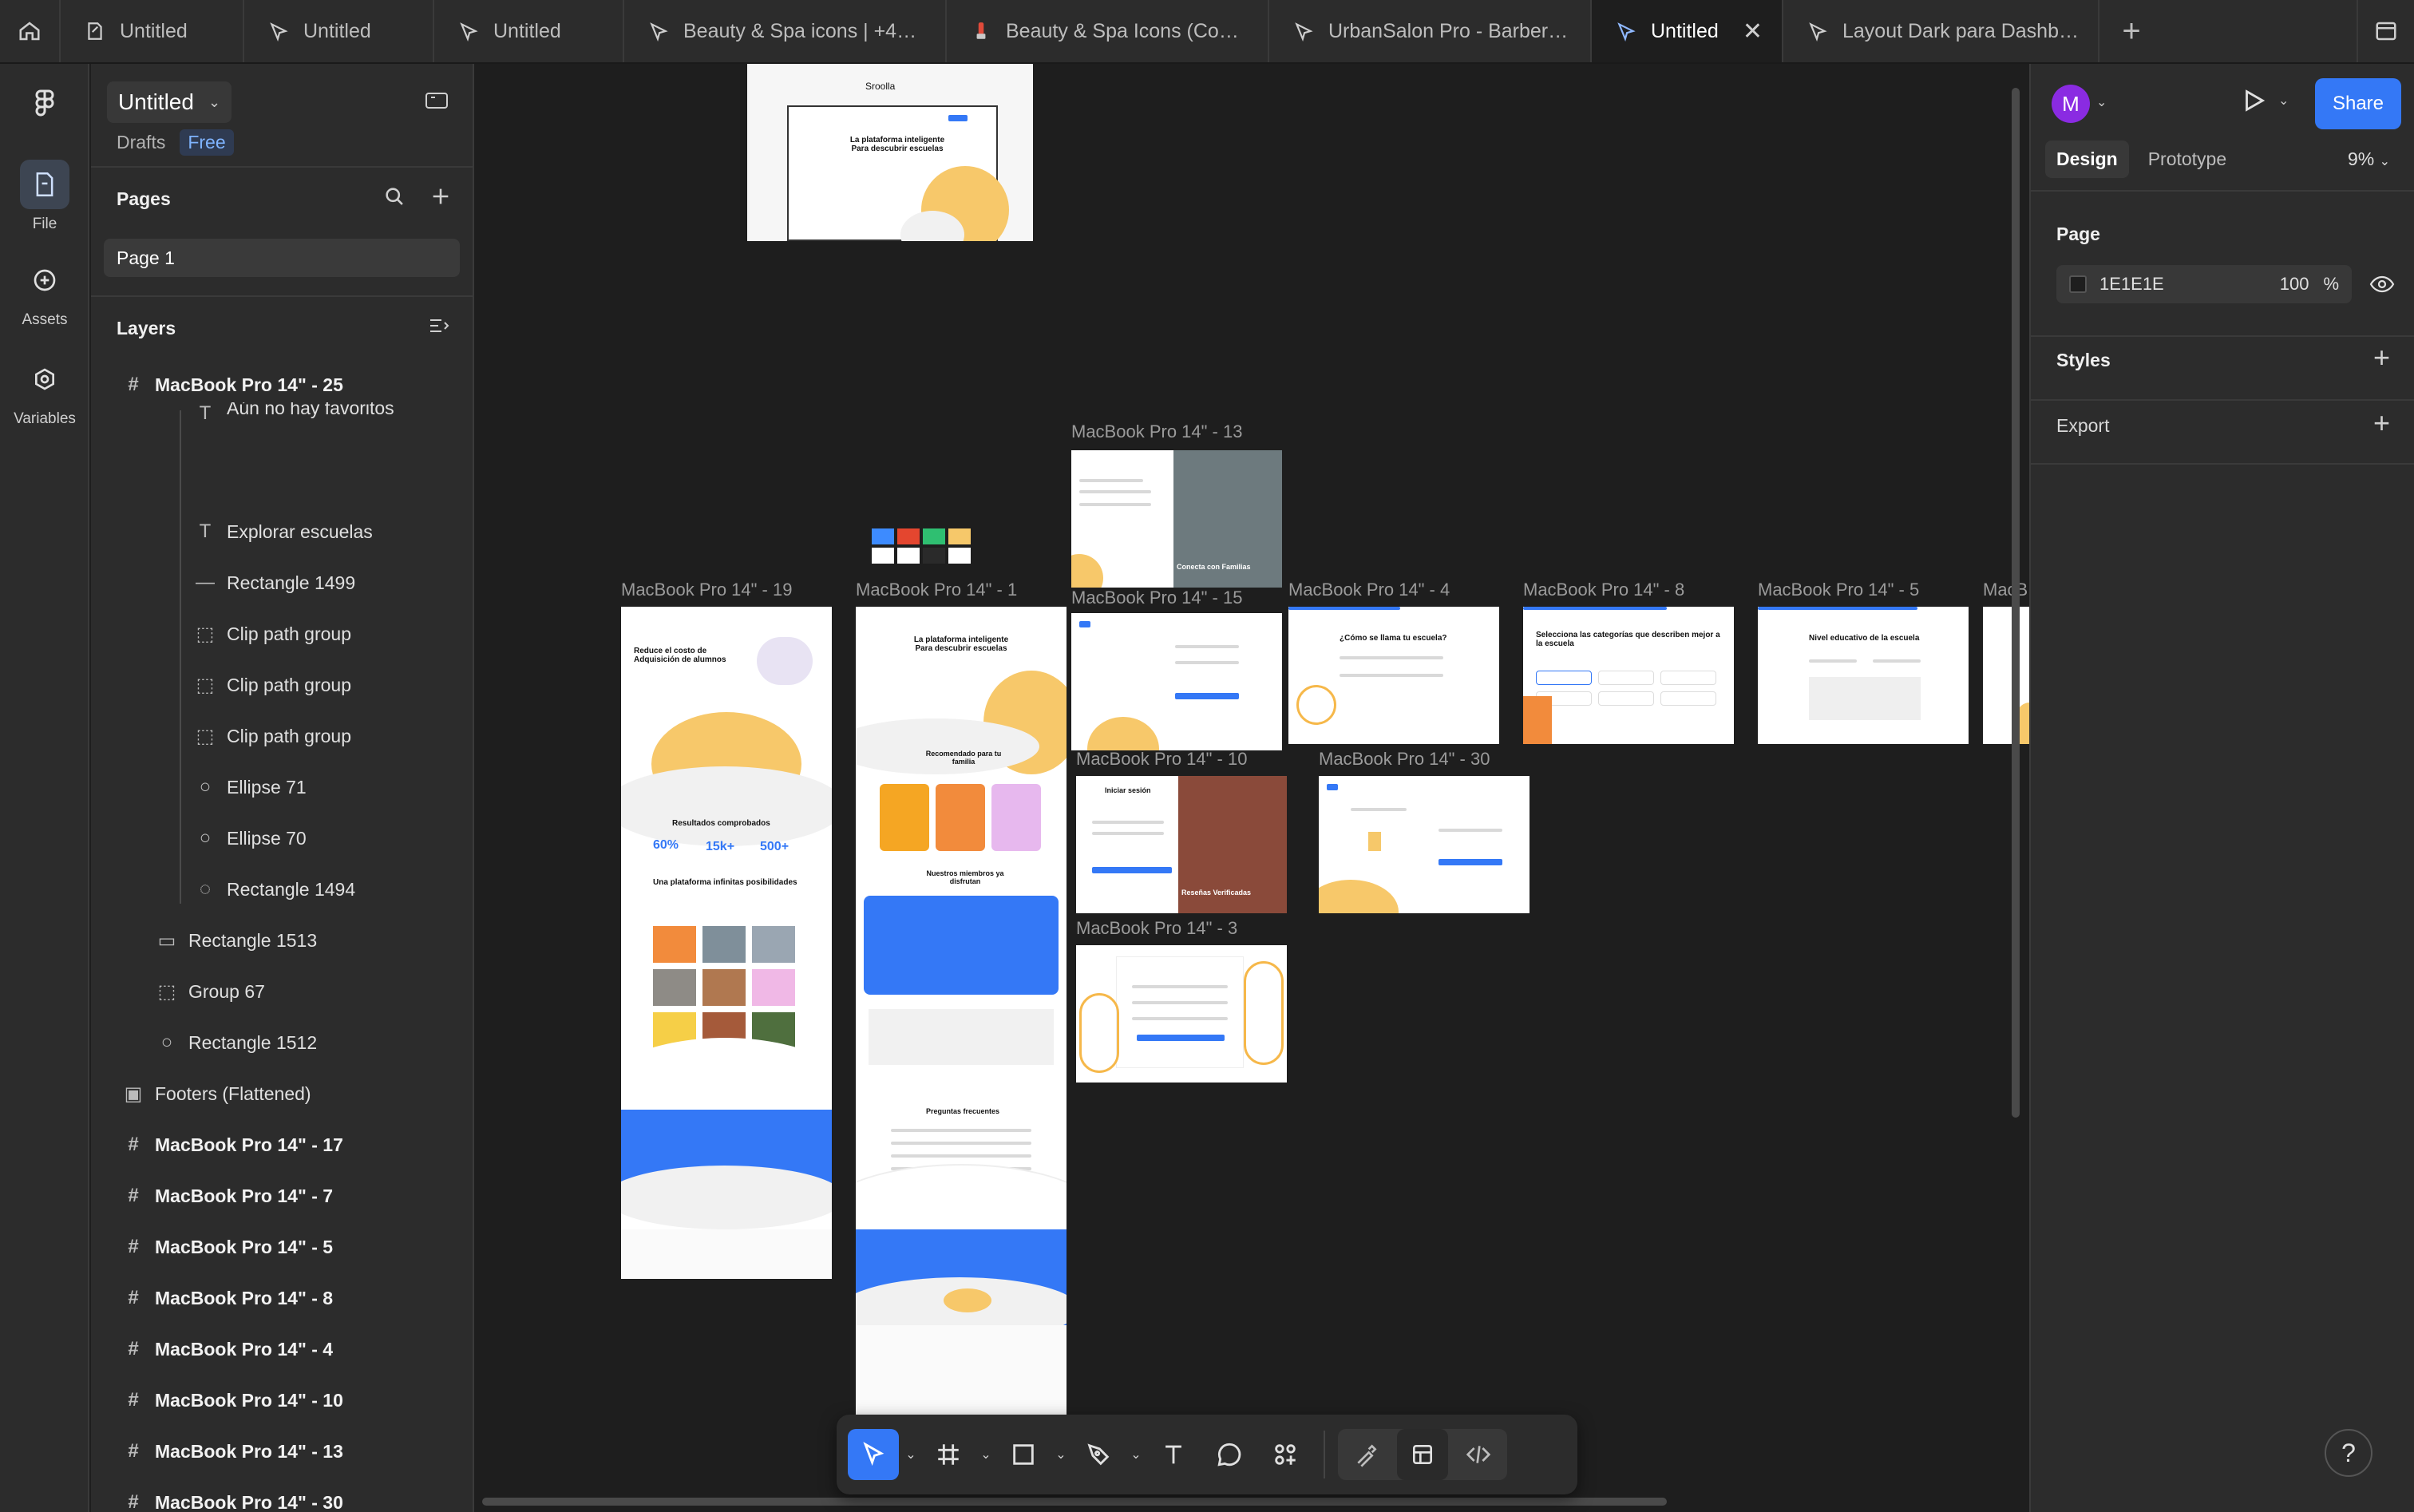 The width and height of the screenshot is (2414, 1512). What do you see at coordinates (440, 196) in the screenshot?
I see `add-page-icon` at bounding box center [440, 196].